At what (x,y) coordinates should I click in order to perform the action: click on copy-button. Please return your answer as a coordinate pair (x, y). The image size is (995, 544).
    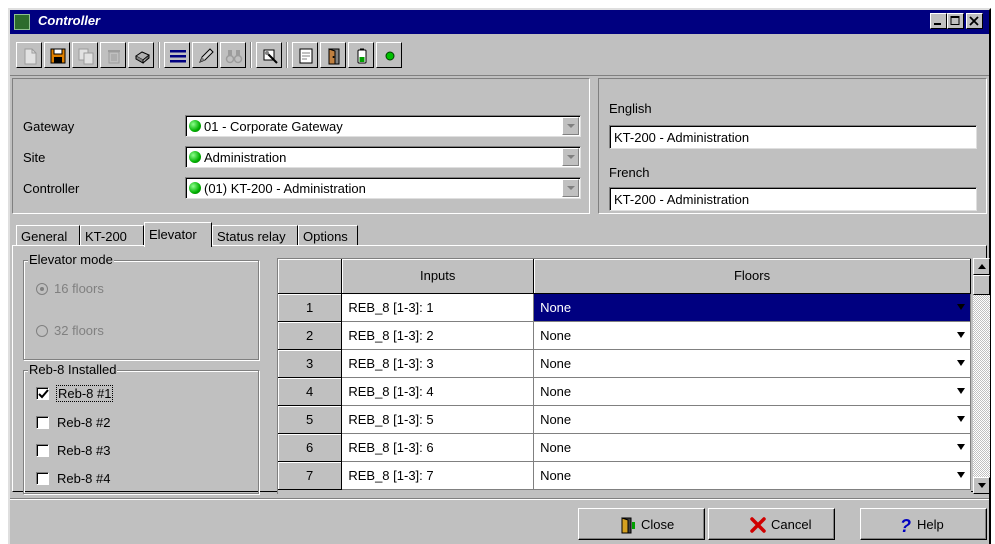
    Looking at the image, I should click on (85, 55).